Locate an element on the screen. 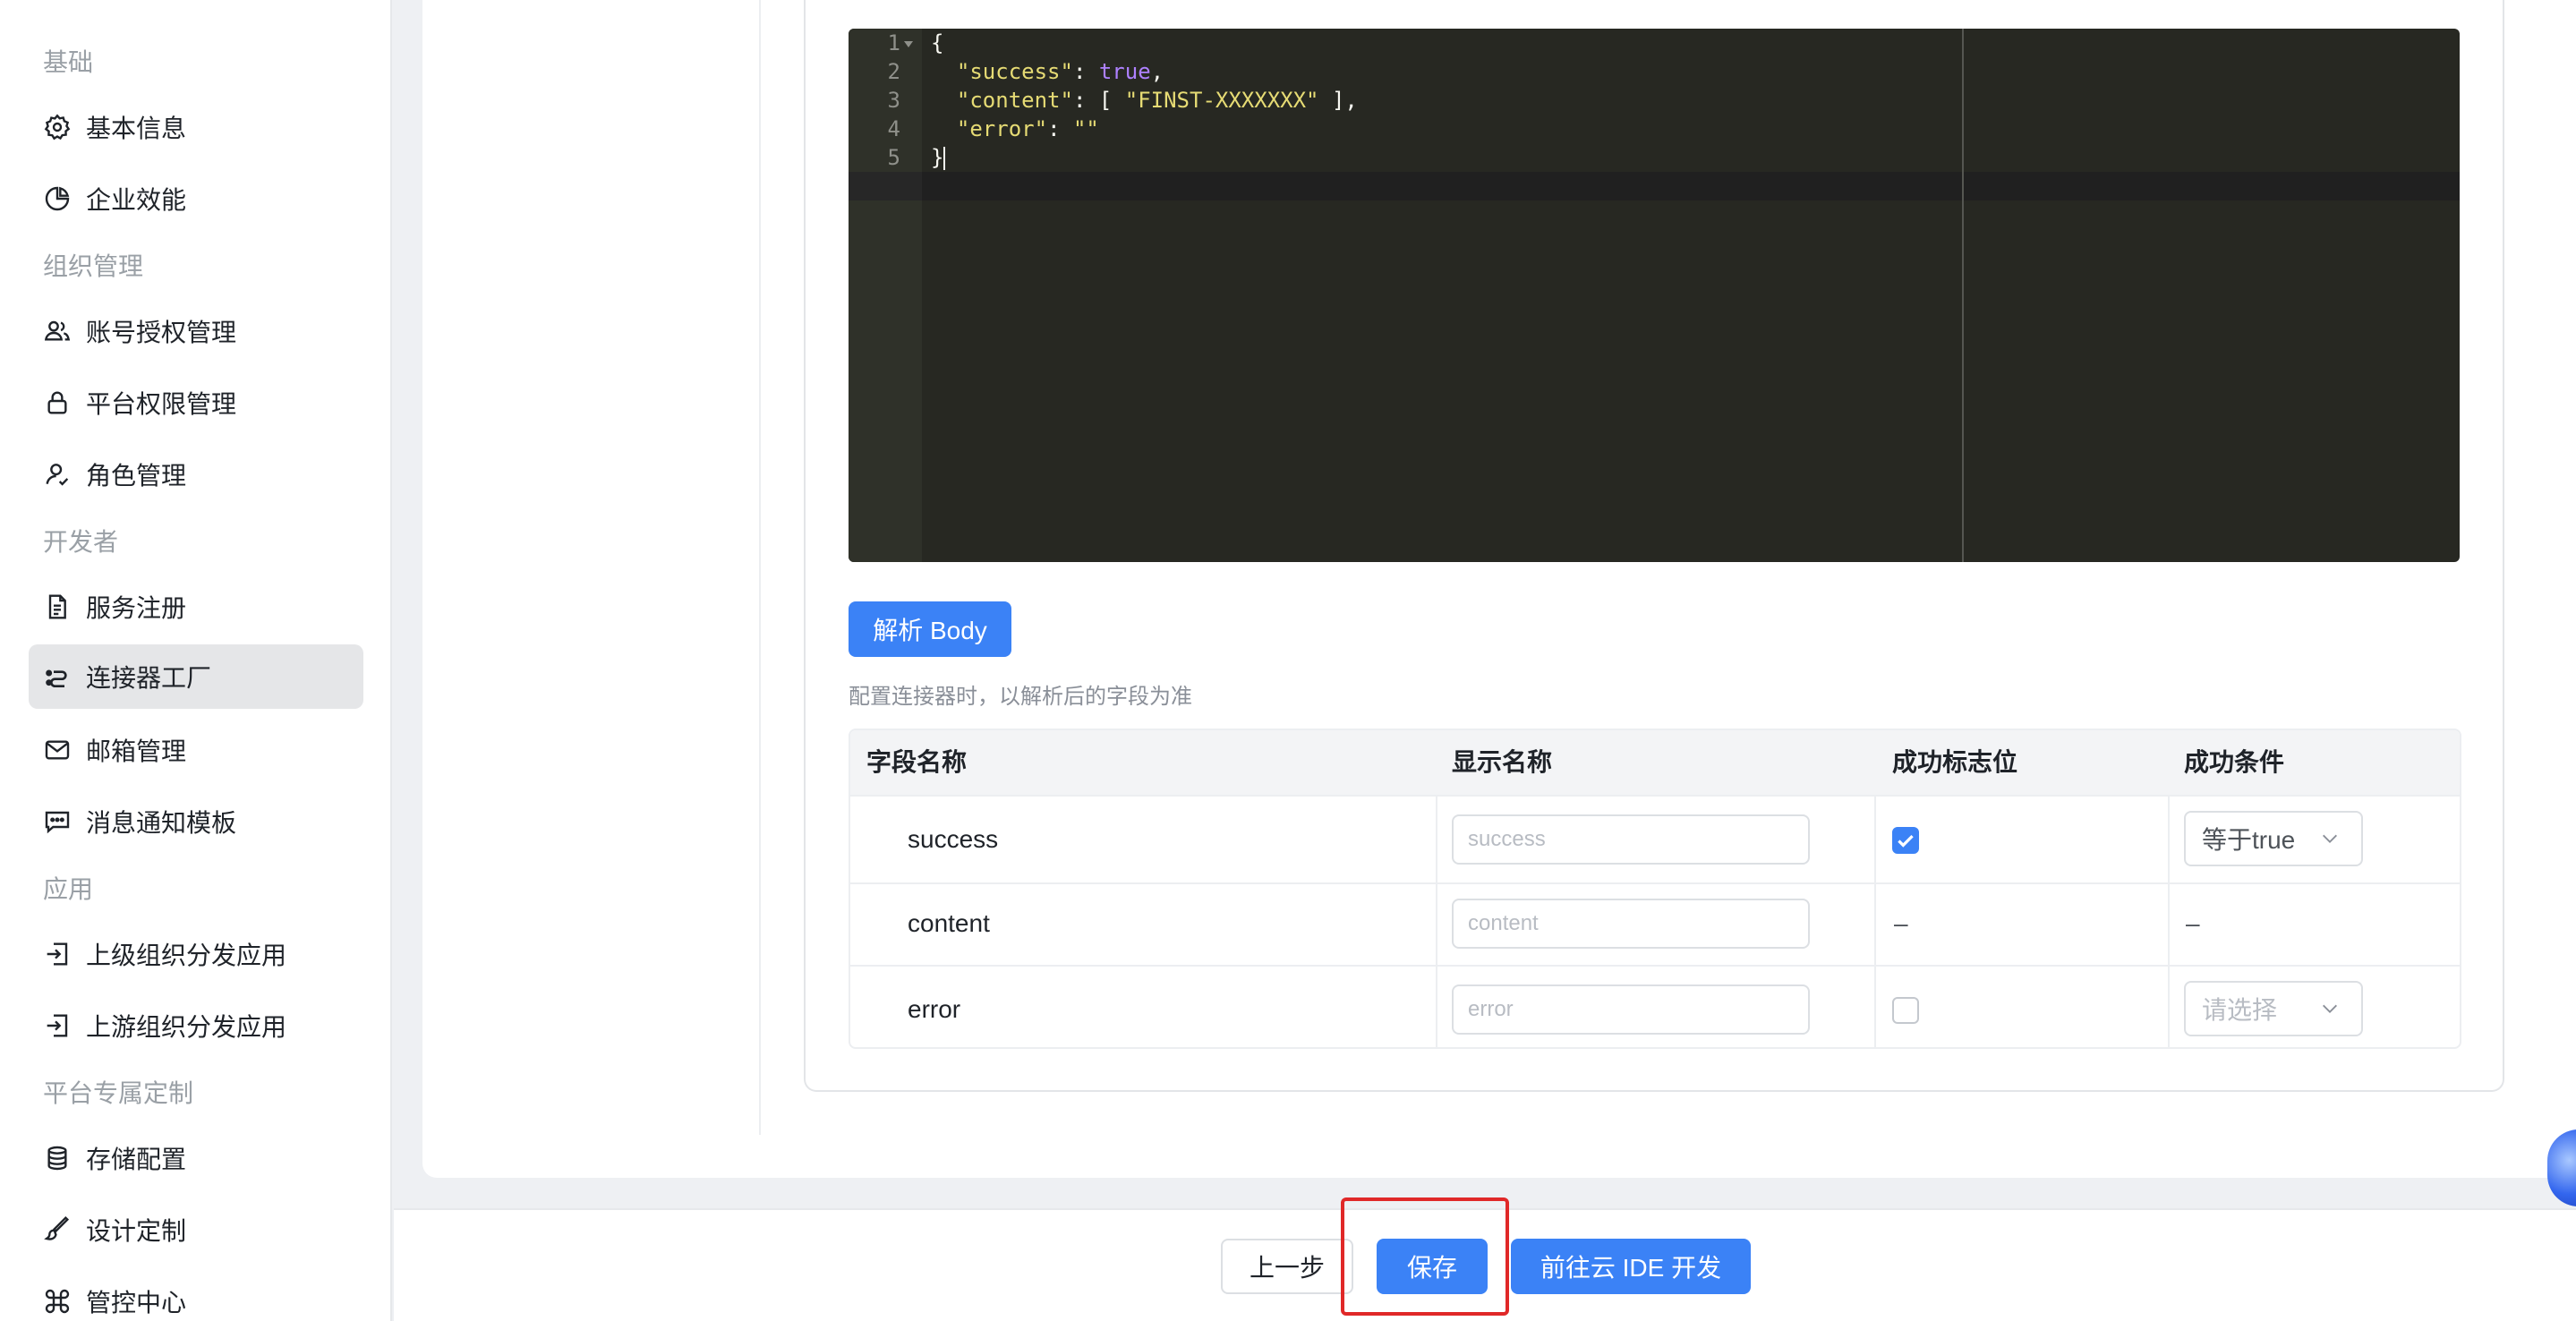 This screenshot has height=1321, width=2576. sidebar-item-label: 设计定制 is located at coordinates (136, 1231).